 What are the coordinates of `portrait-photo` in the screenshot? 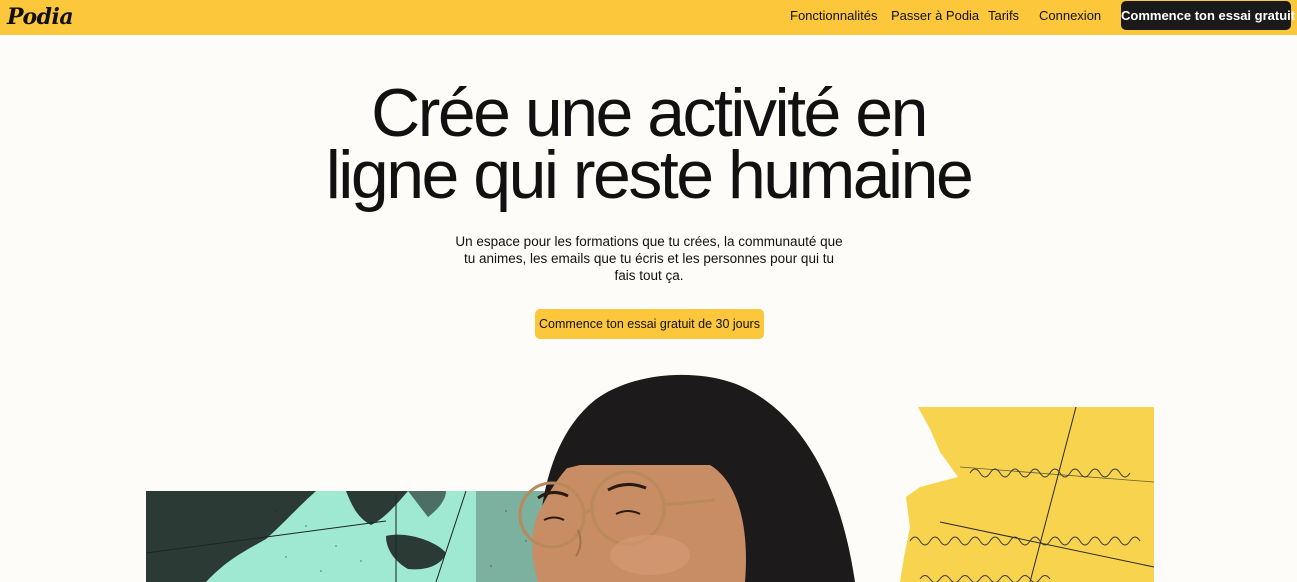 It's located at (690, 476).